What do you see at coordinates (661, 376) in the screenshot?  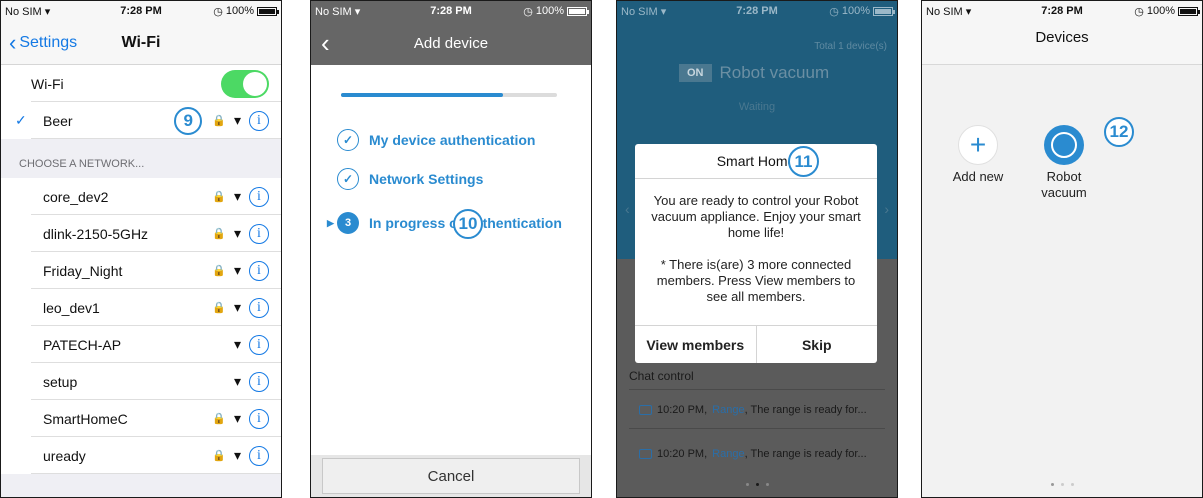 I see `chat-control-header: Chat control` at bounding box center [661, 376].